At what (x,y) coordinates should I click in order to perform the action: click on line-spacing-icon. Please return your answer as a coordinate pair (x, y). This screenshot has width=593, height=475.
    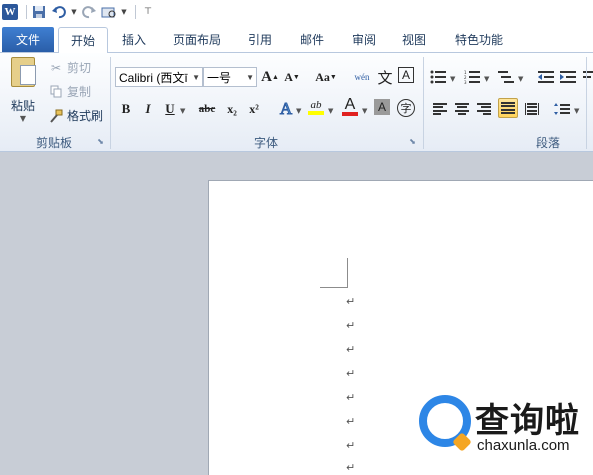
    Looking at the image, I should click on (562, 109).